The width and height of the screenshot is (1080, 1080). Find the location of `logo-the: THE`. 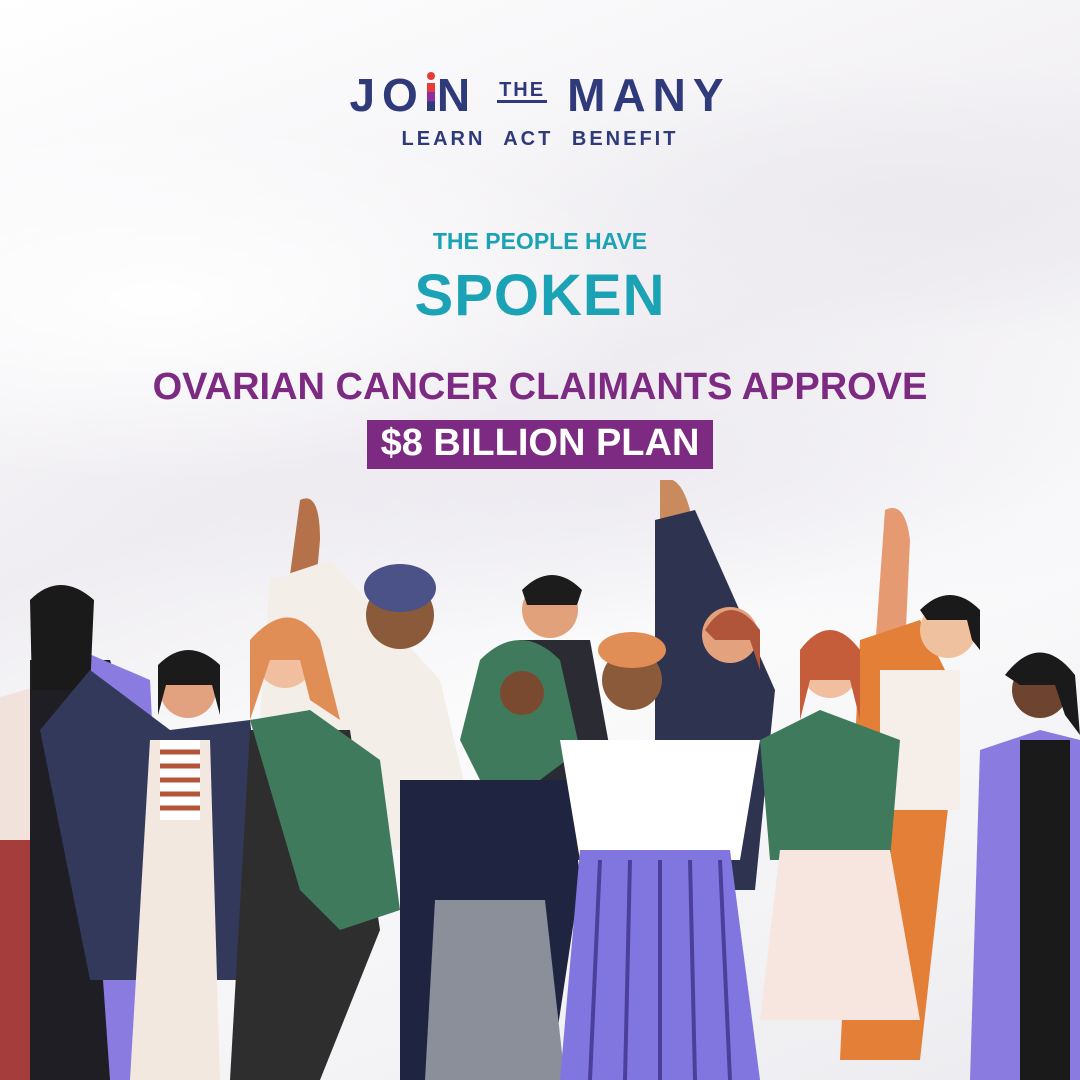

logo-the: THE is located at coordinates (522, 90).